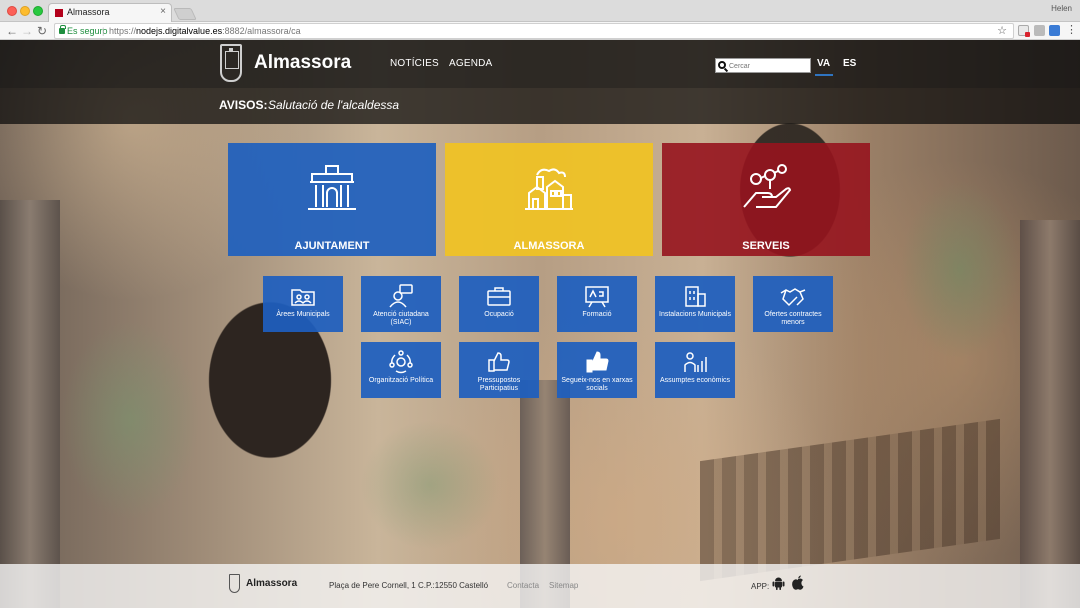  Describe the element at coordinates (499, 314) in the screenshot. I see `tile-label: Ocupació` at that location.